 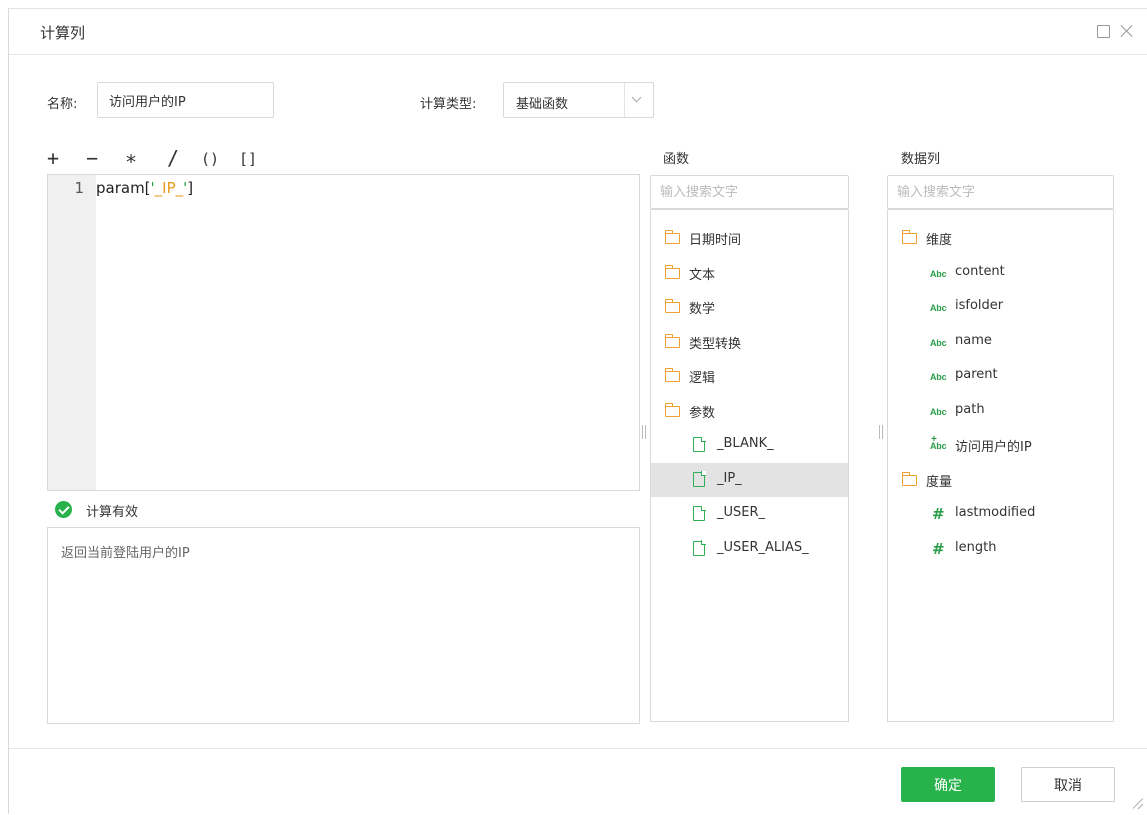 I want to click on function-item-label: _USER_ALIAS_, so click(x=763, y=547).